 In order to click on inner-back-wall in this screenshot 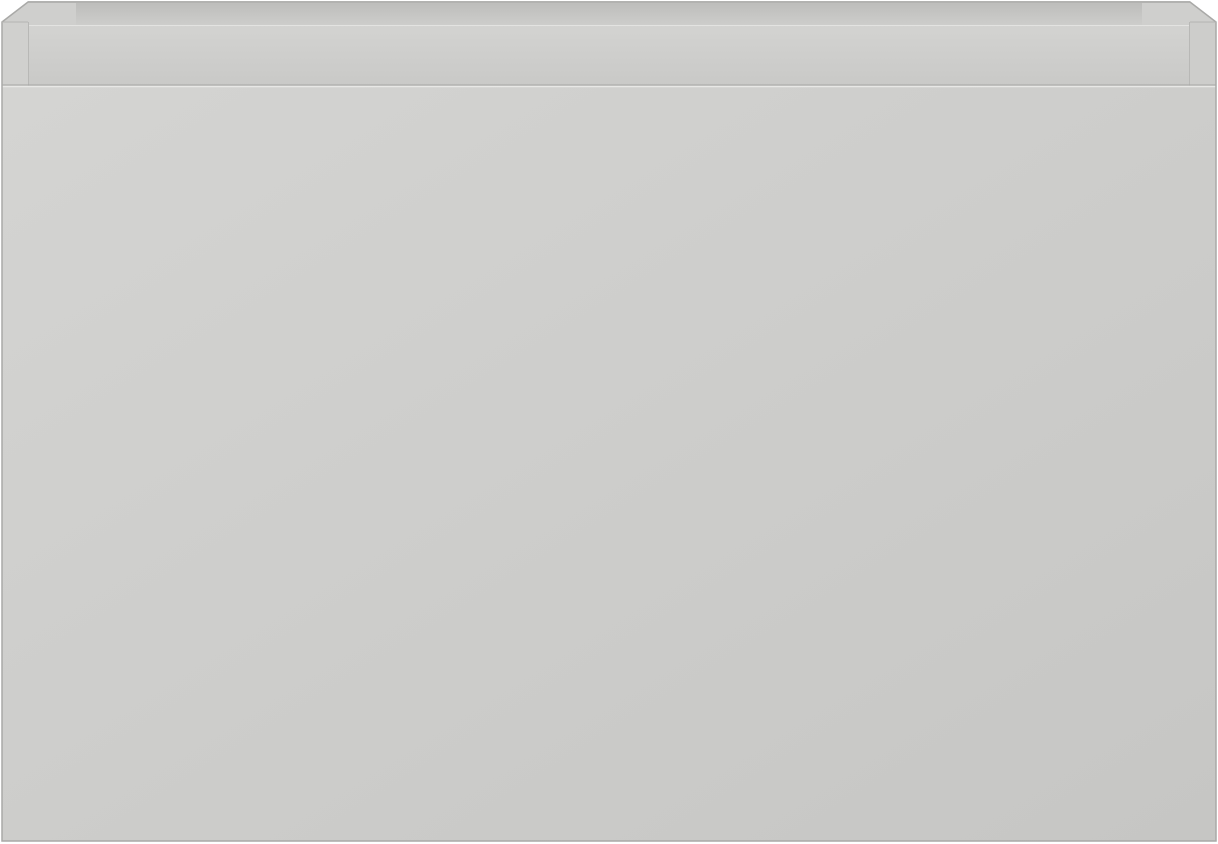, I will do `click(609, 14)`.